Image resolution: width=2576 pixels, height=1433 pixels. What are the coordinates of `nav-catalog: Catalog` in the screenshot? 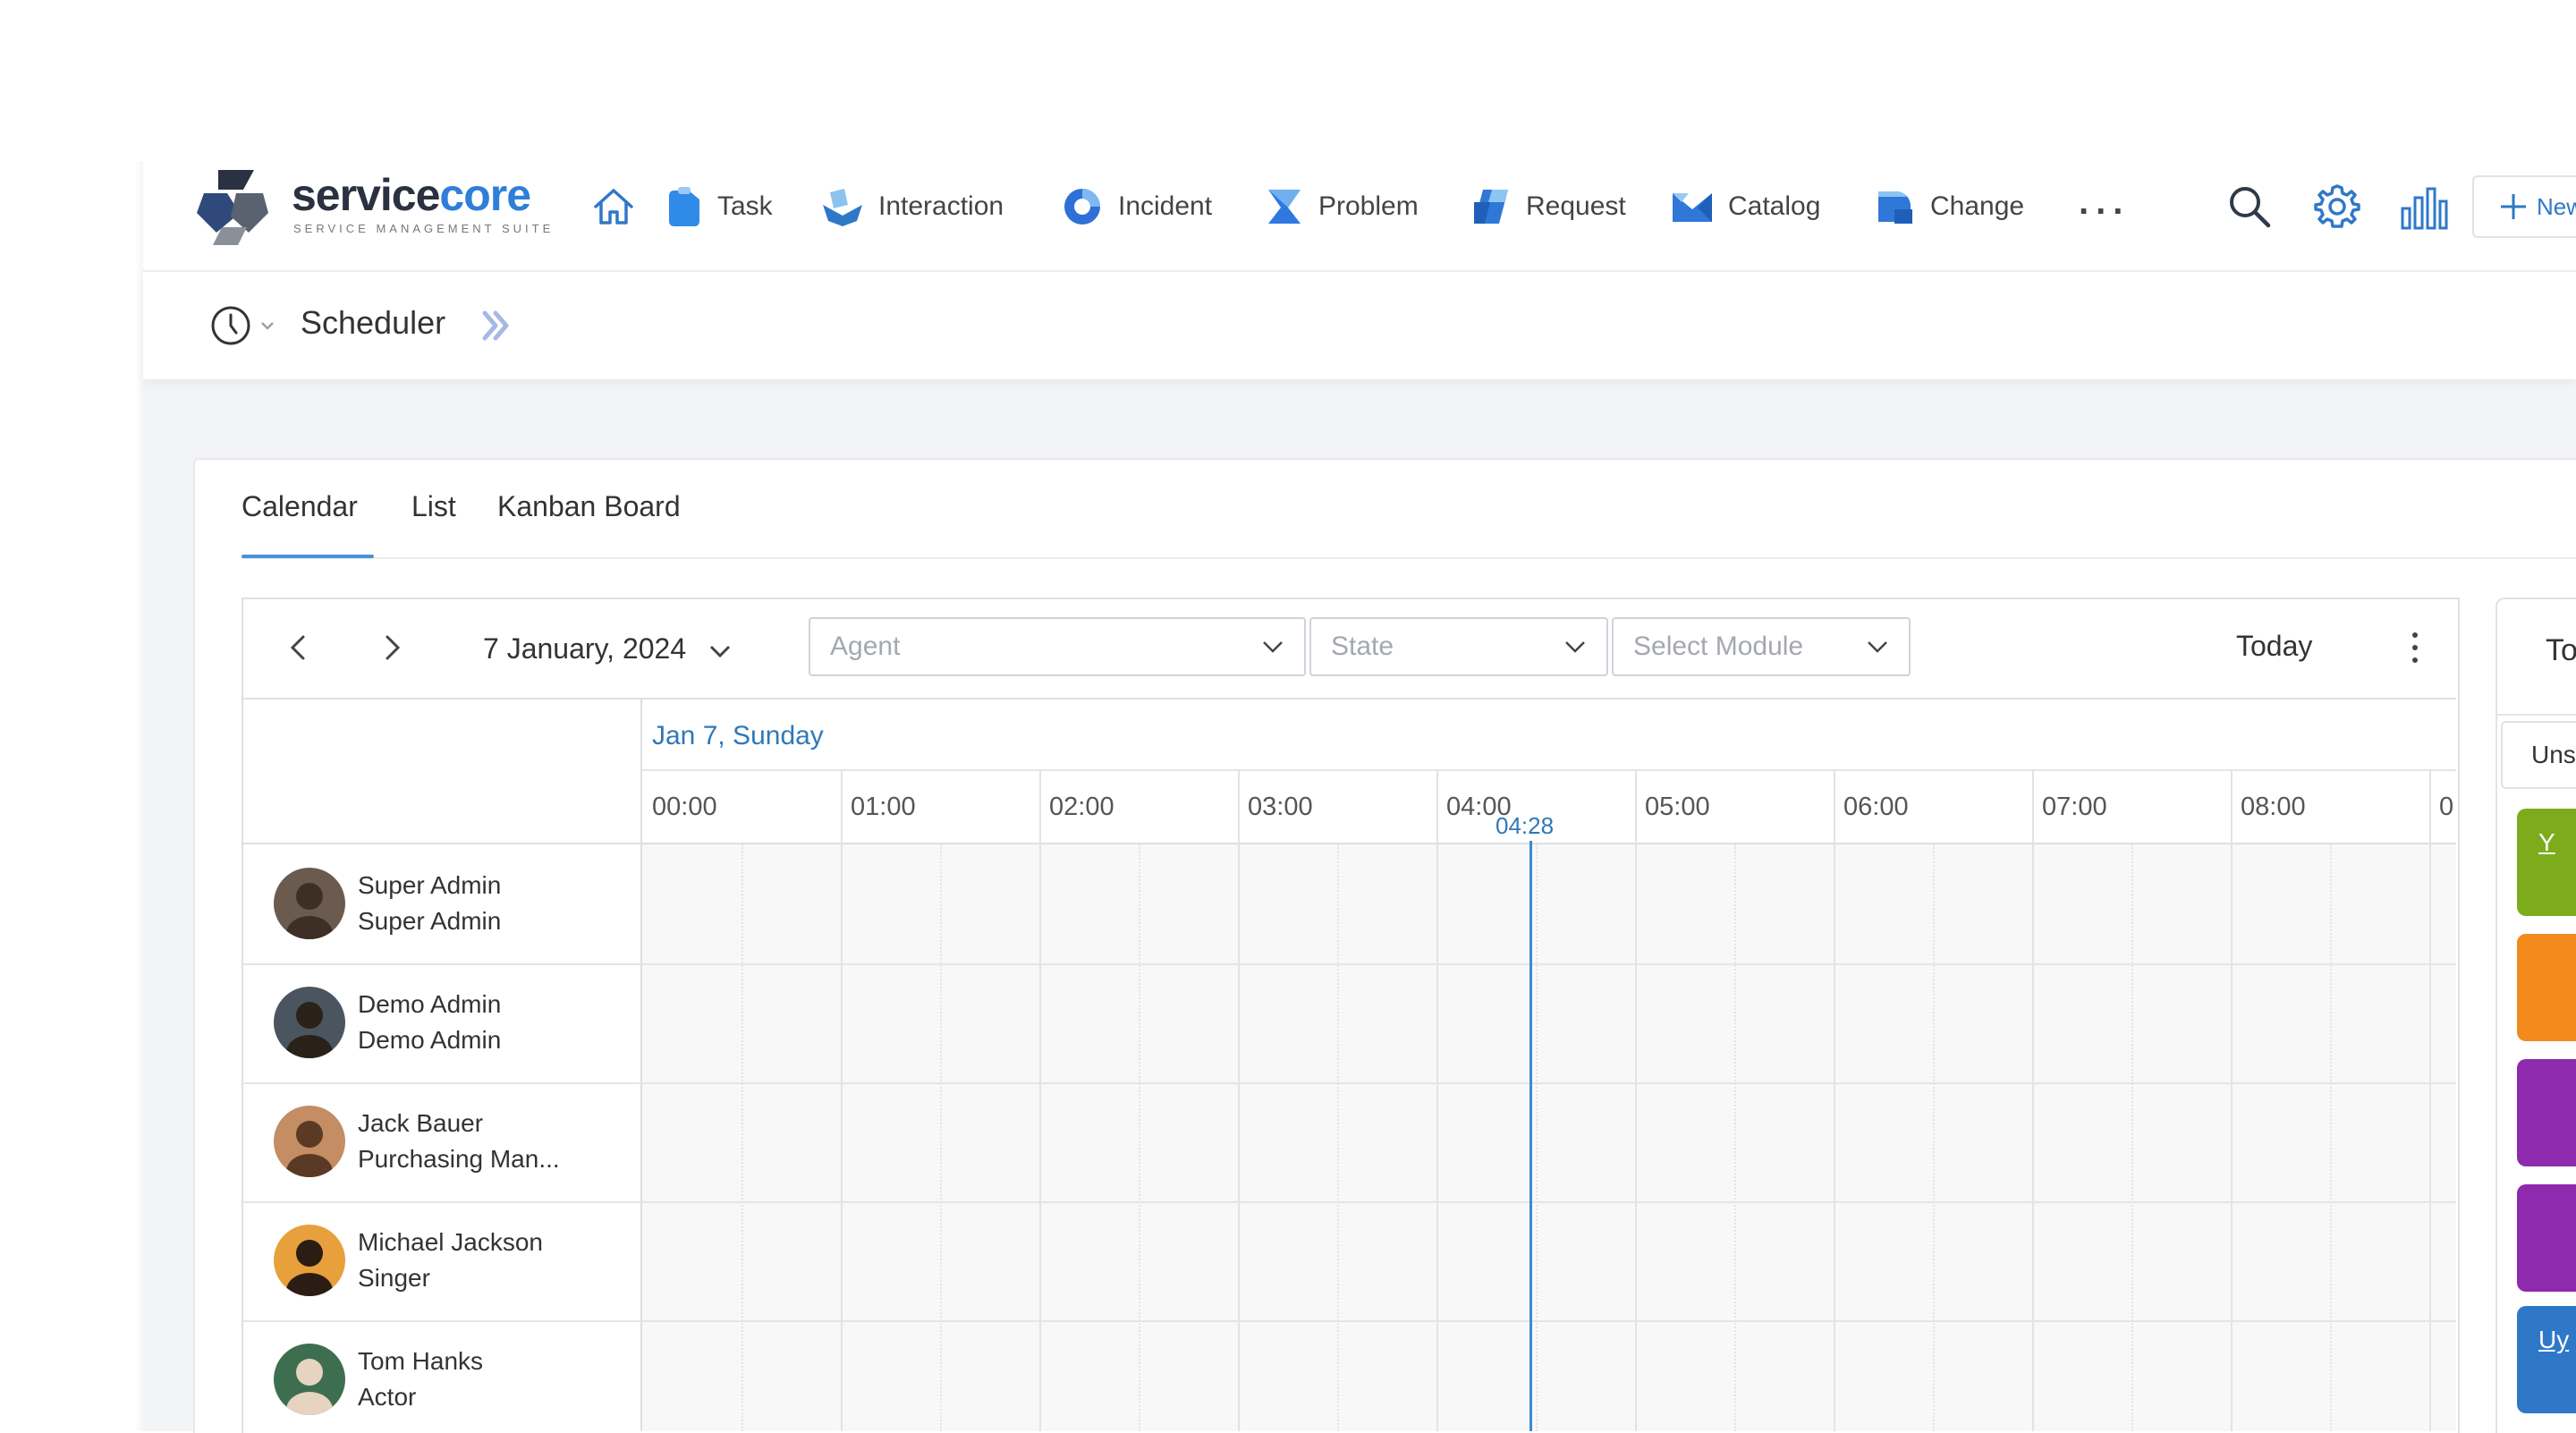 It's located at (1745, 206).